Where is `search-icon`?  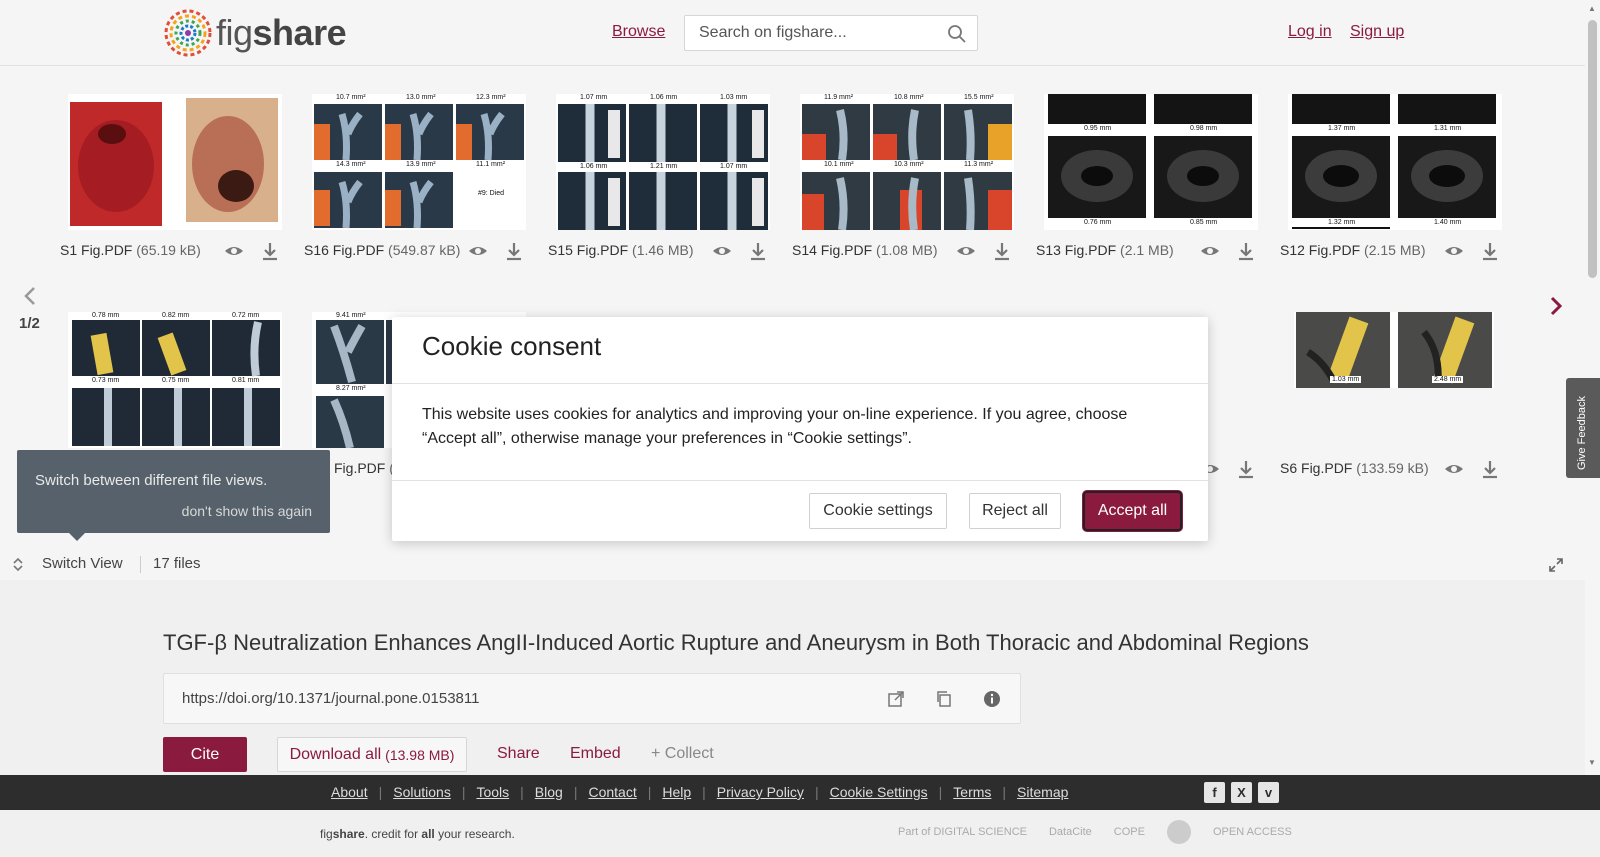
search-icon is located at coordinates (957, 34).